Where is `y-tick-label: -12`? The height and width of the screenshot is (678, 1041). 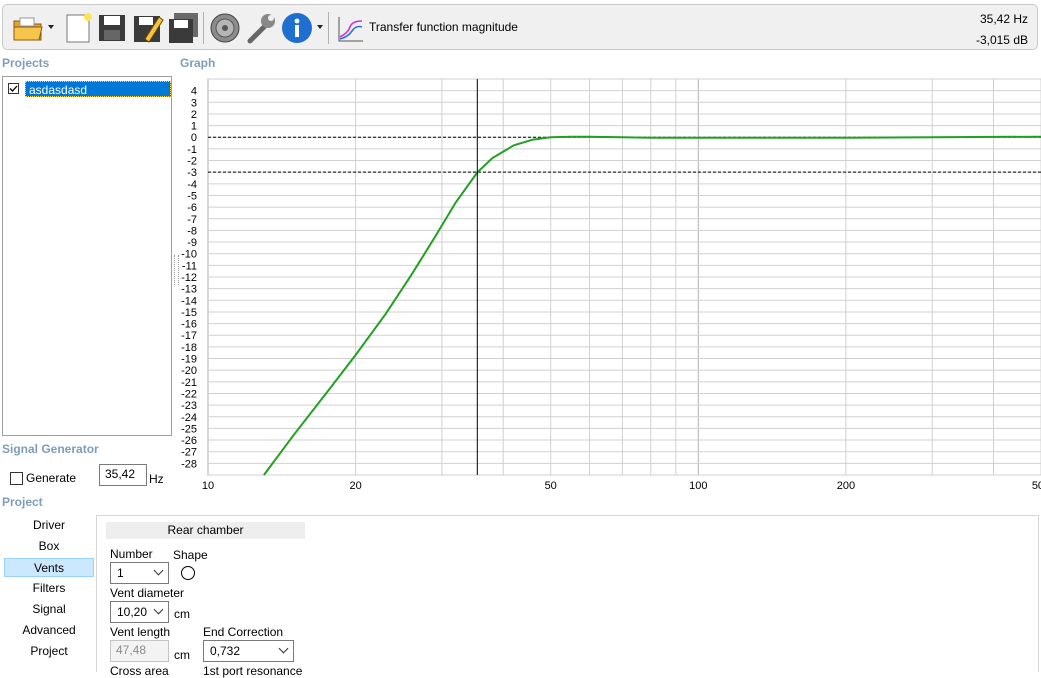
y-tick-label: -12 is located at coordinates (189, 278).